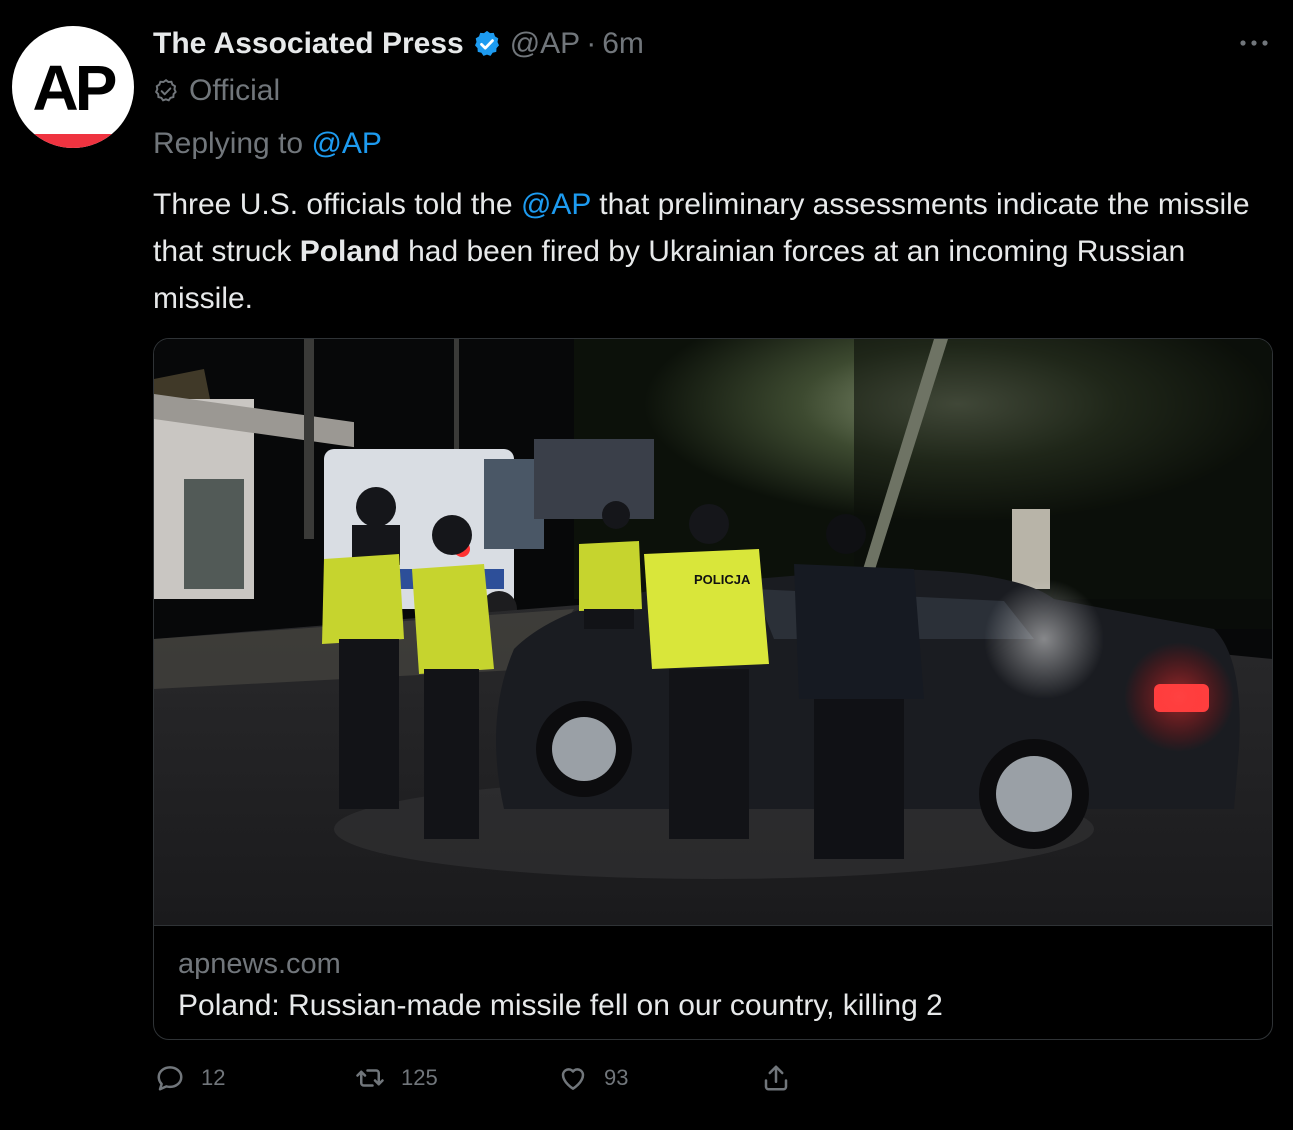 The height and width of the screenshot is (1130, 1293). Describe the element at coordinates (235, 90) in the screenshot. I see `official-text: Official` at that location.